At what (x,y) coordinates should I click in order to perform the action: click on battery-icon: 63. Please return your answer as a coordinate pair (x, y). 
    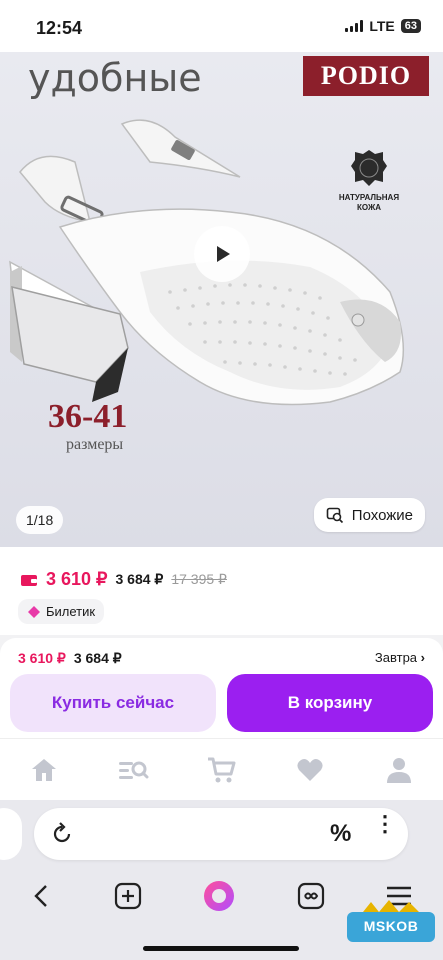
    Looking at the image, I should click on (410, 26).